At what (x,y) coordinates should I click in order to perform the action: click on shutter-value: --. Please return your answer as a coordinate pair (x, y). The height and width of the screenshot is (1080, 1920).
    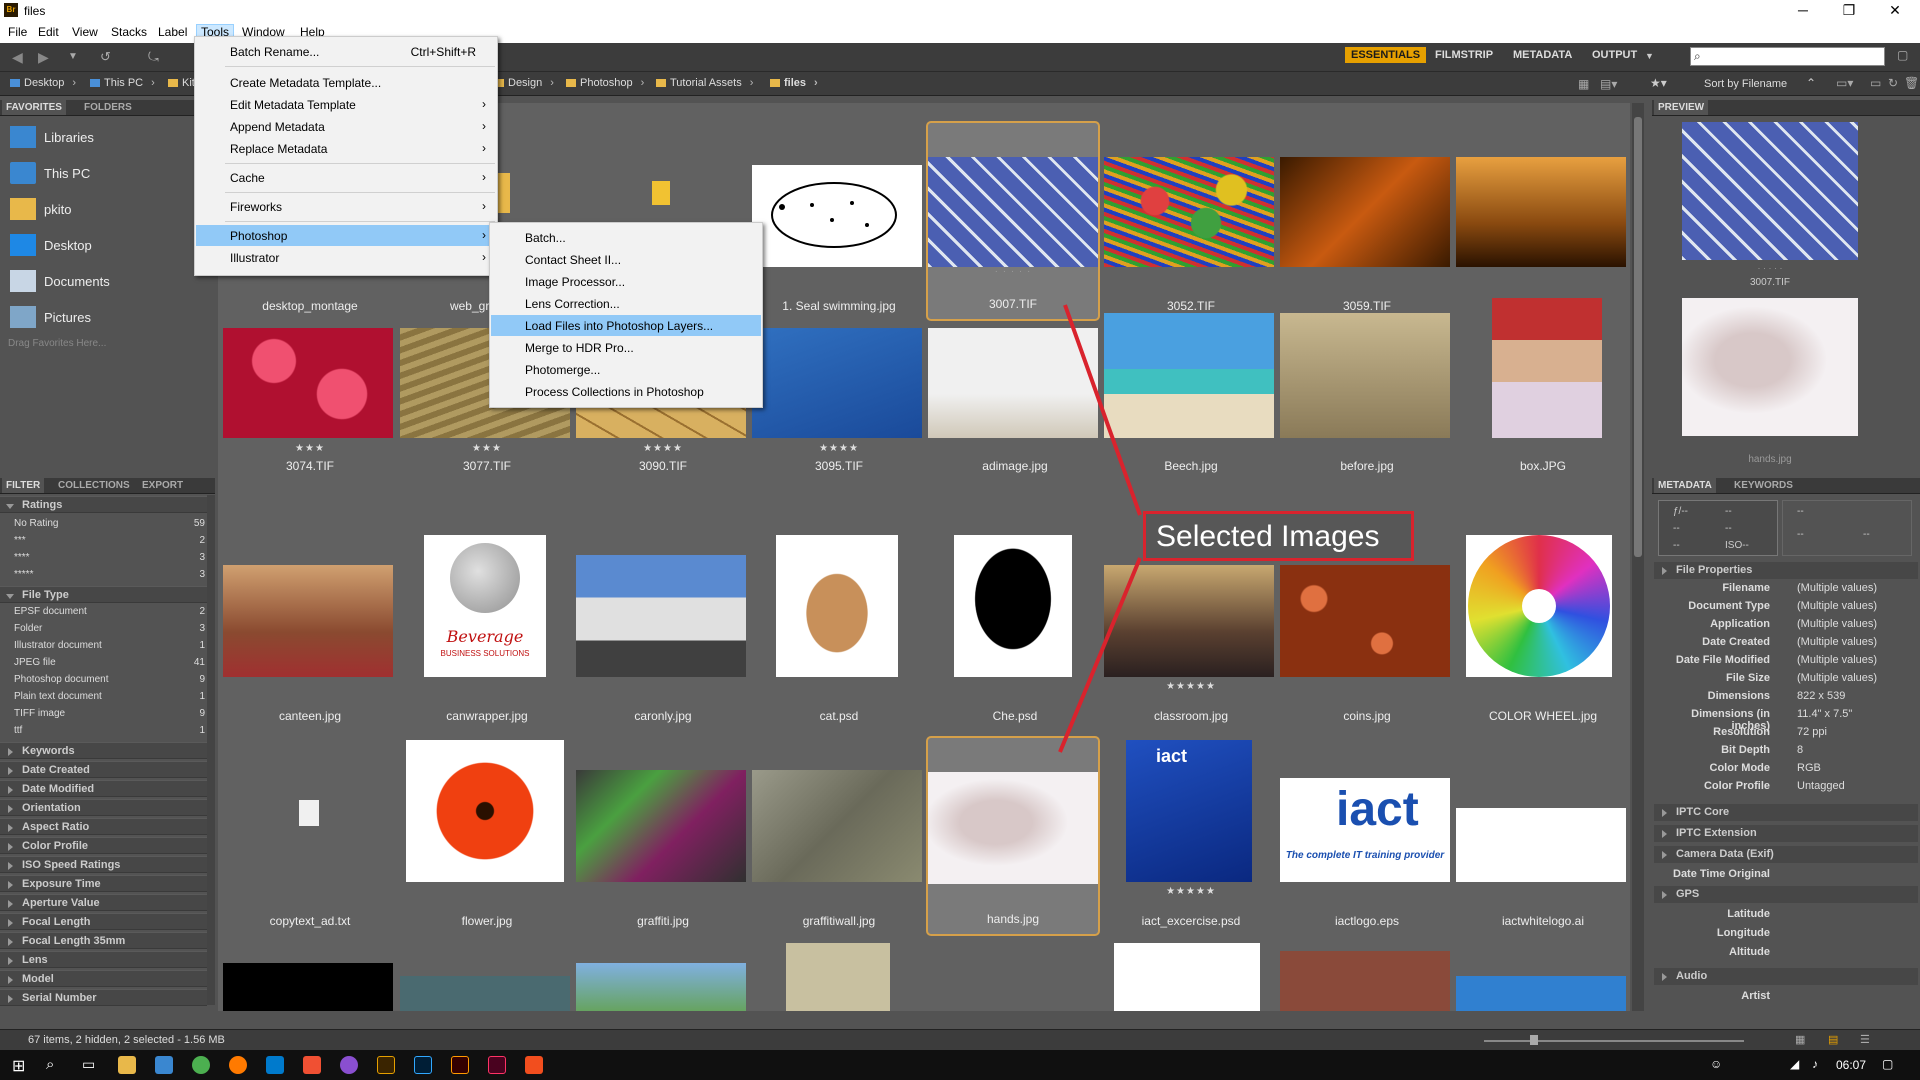
    Looking at the image, I should click on (1728, 511).